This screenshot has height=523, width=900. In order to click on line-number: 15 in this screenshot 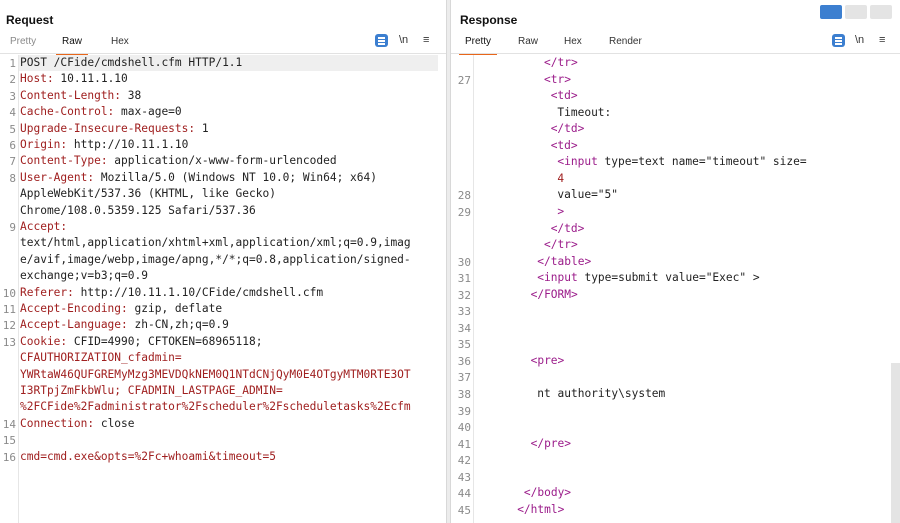, I will do `click(9, 441)`.